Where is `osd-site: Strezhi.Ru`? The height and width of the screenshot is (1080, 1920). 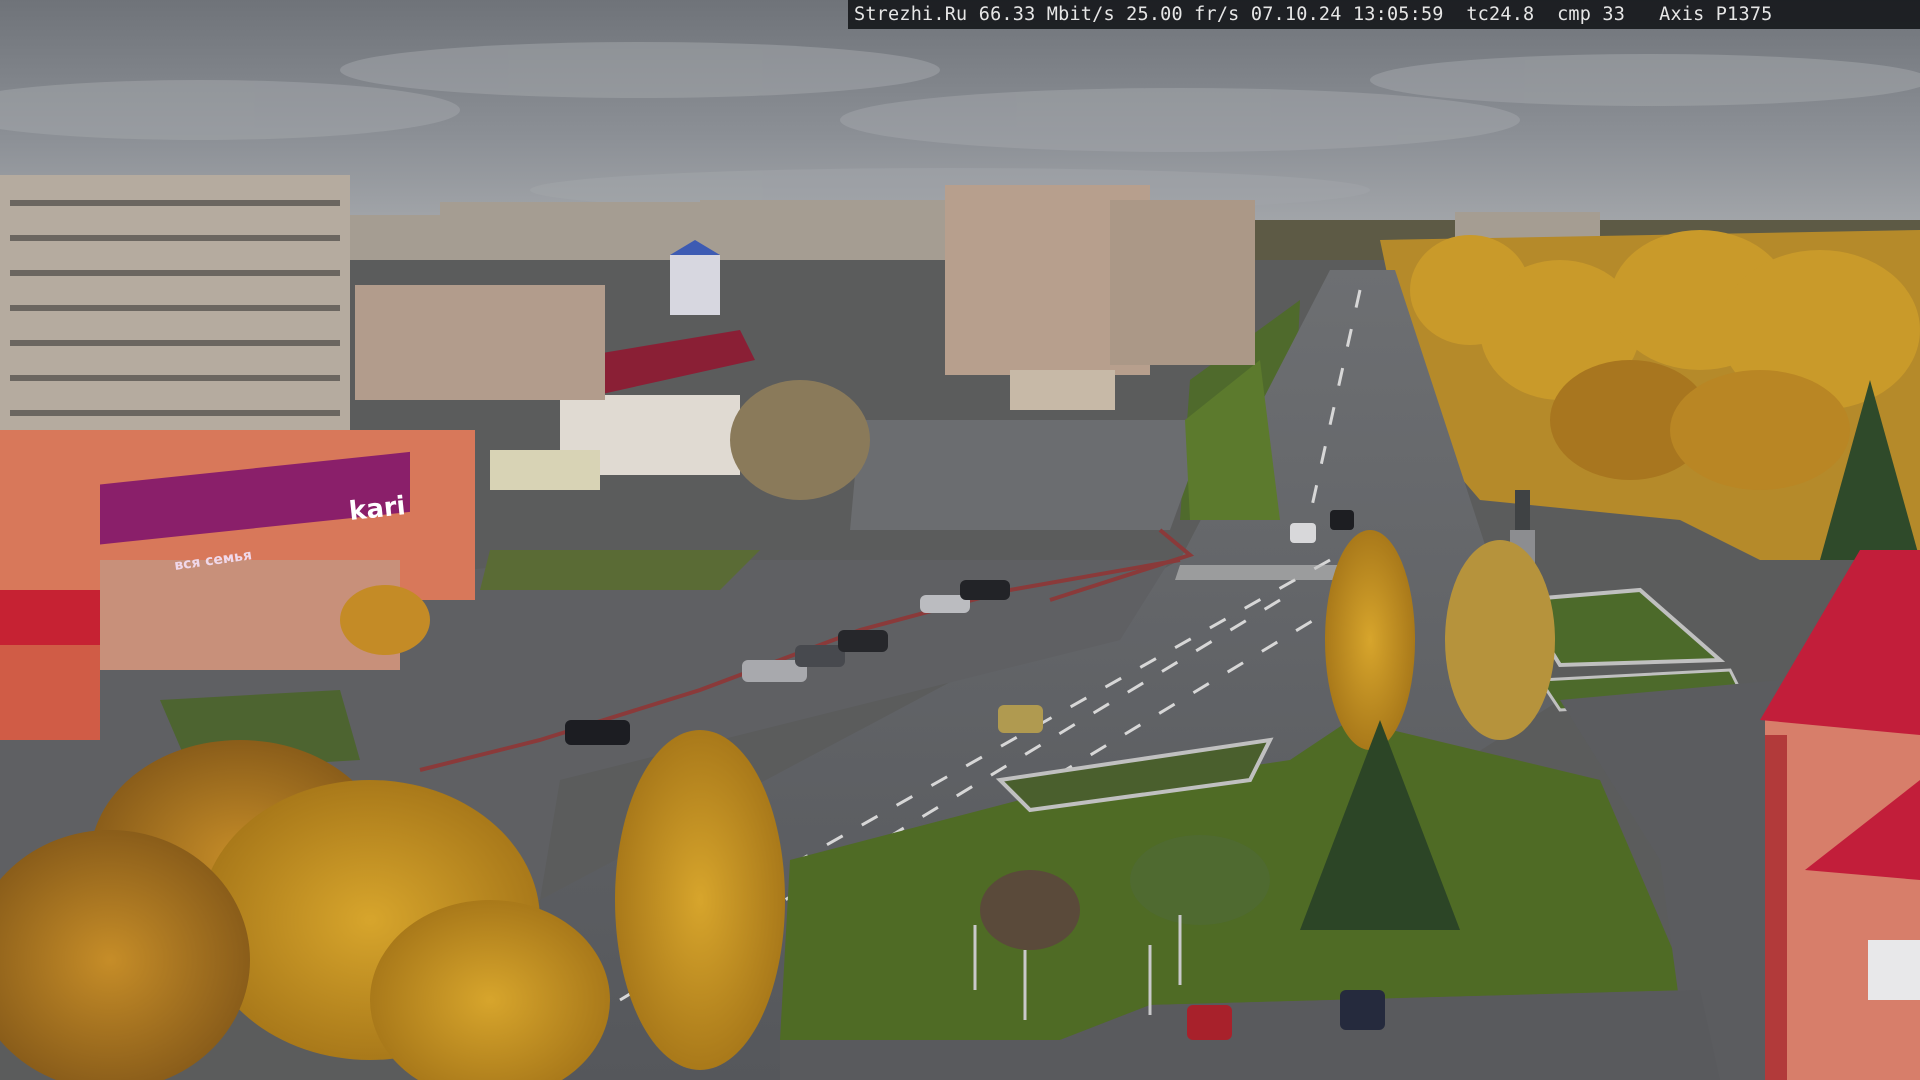
osd-site: Strezhi.Ru is located at coordinates (911, 14).